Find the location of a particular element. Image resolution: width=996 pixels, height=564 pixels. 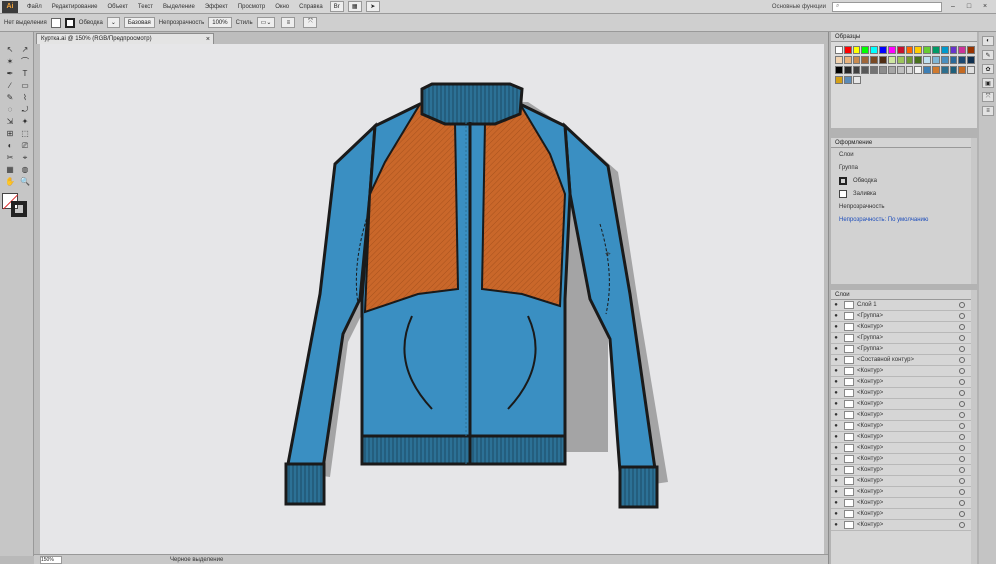

tool-20-icon: ▦ is located at coordinates (10, 169).